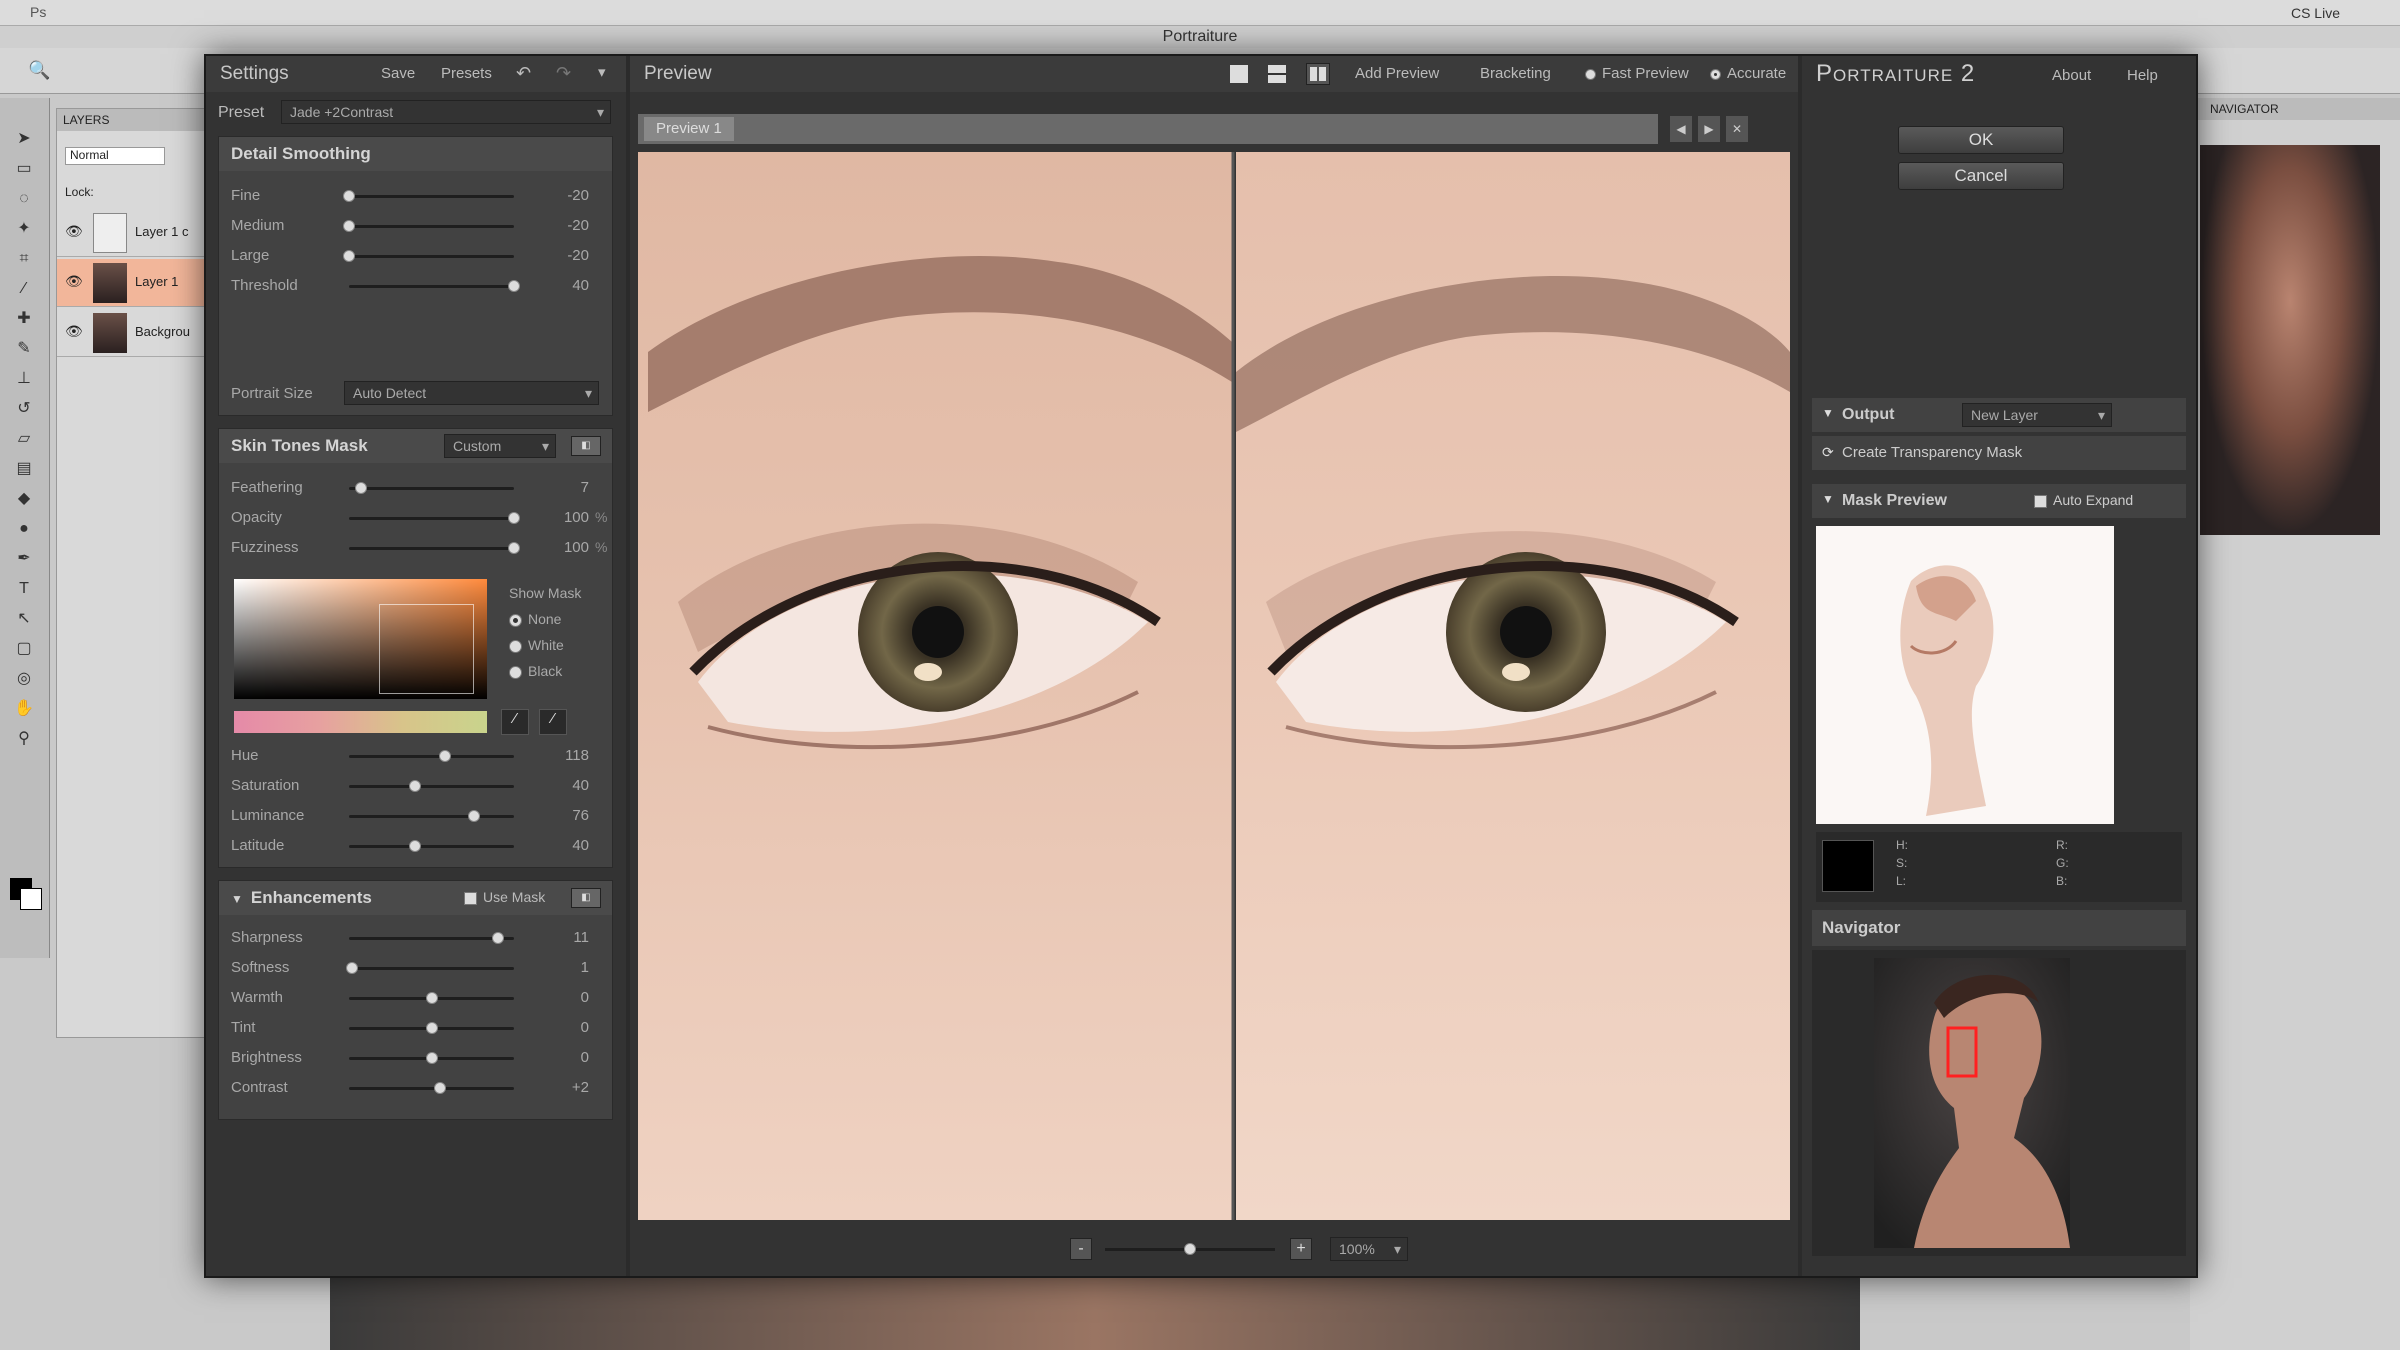  I want to click on type-tool-icon: T, so click(24, 589).